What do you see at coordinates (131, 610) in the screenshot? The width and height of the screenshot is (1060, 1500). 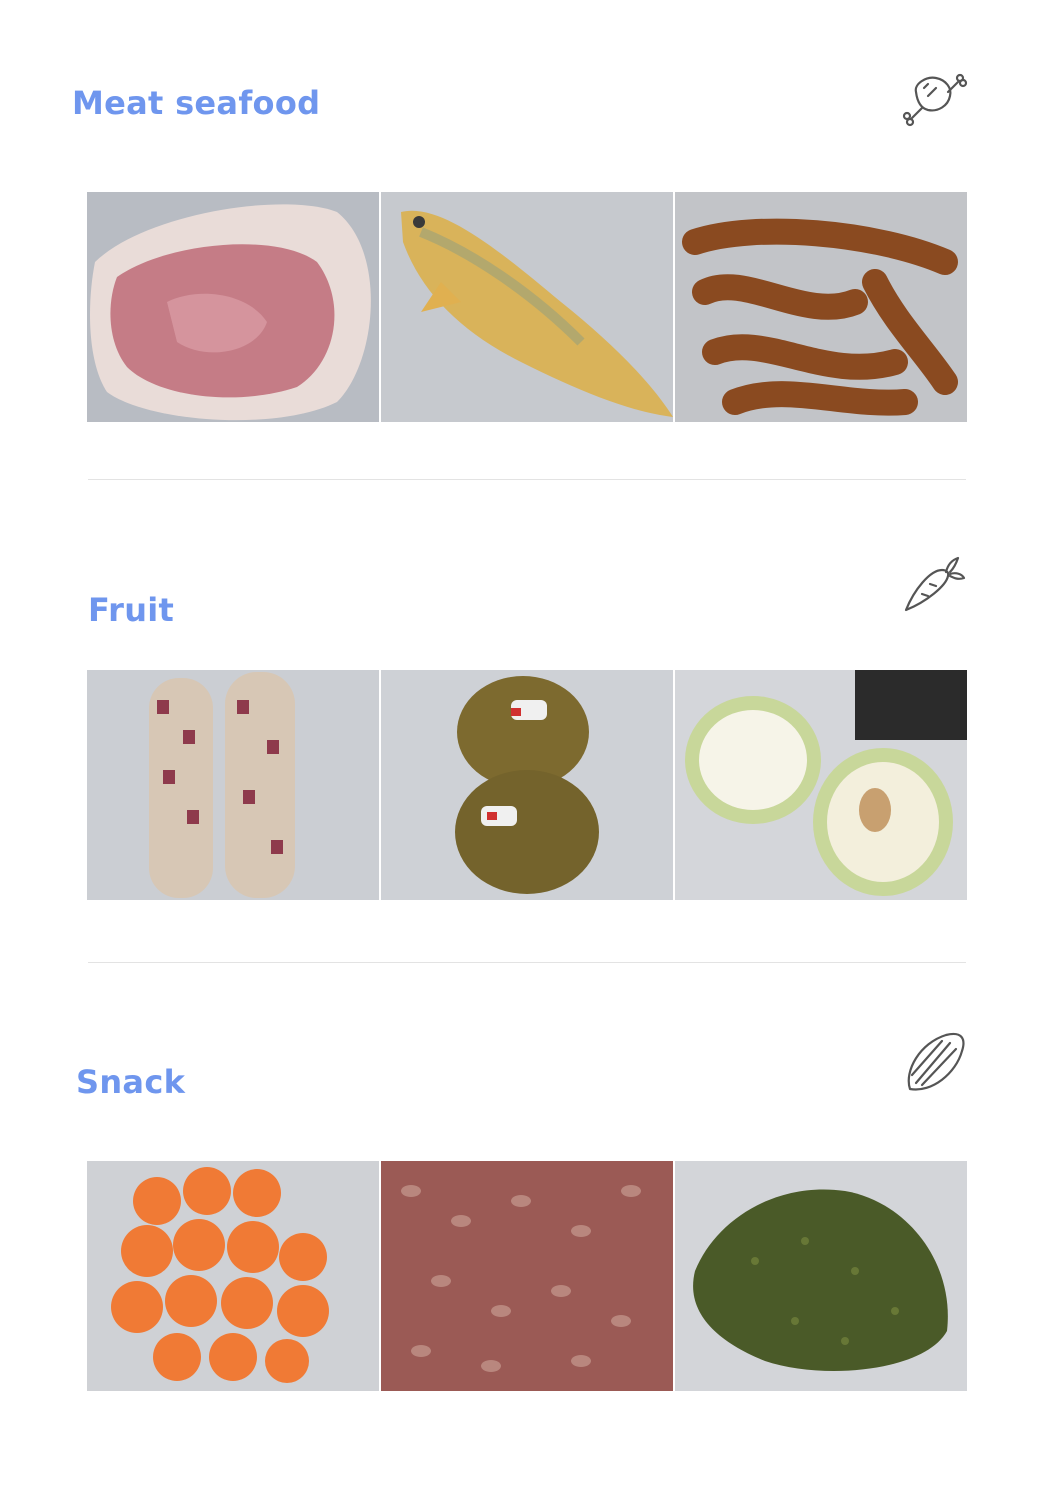 I see `section-title: Fruit` at bounding box center [131, 610].